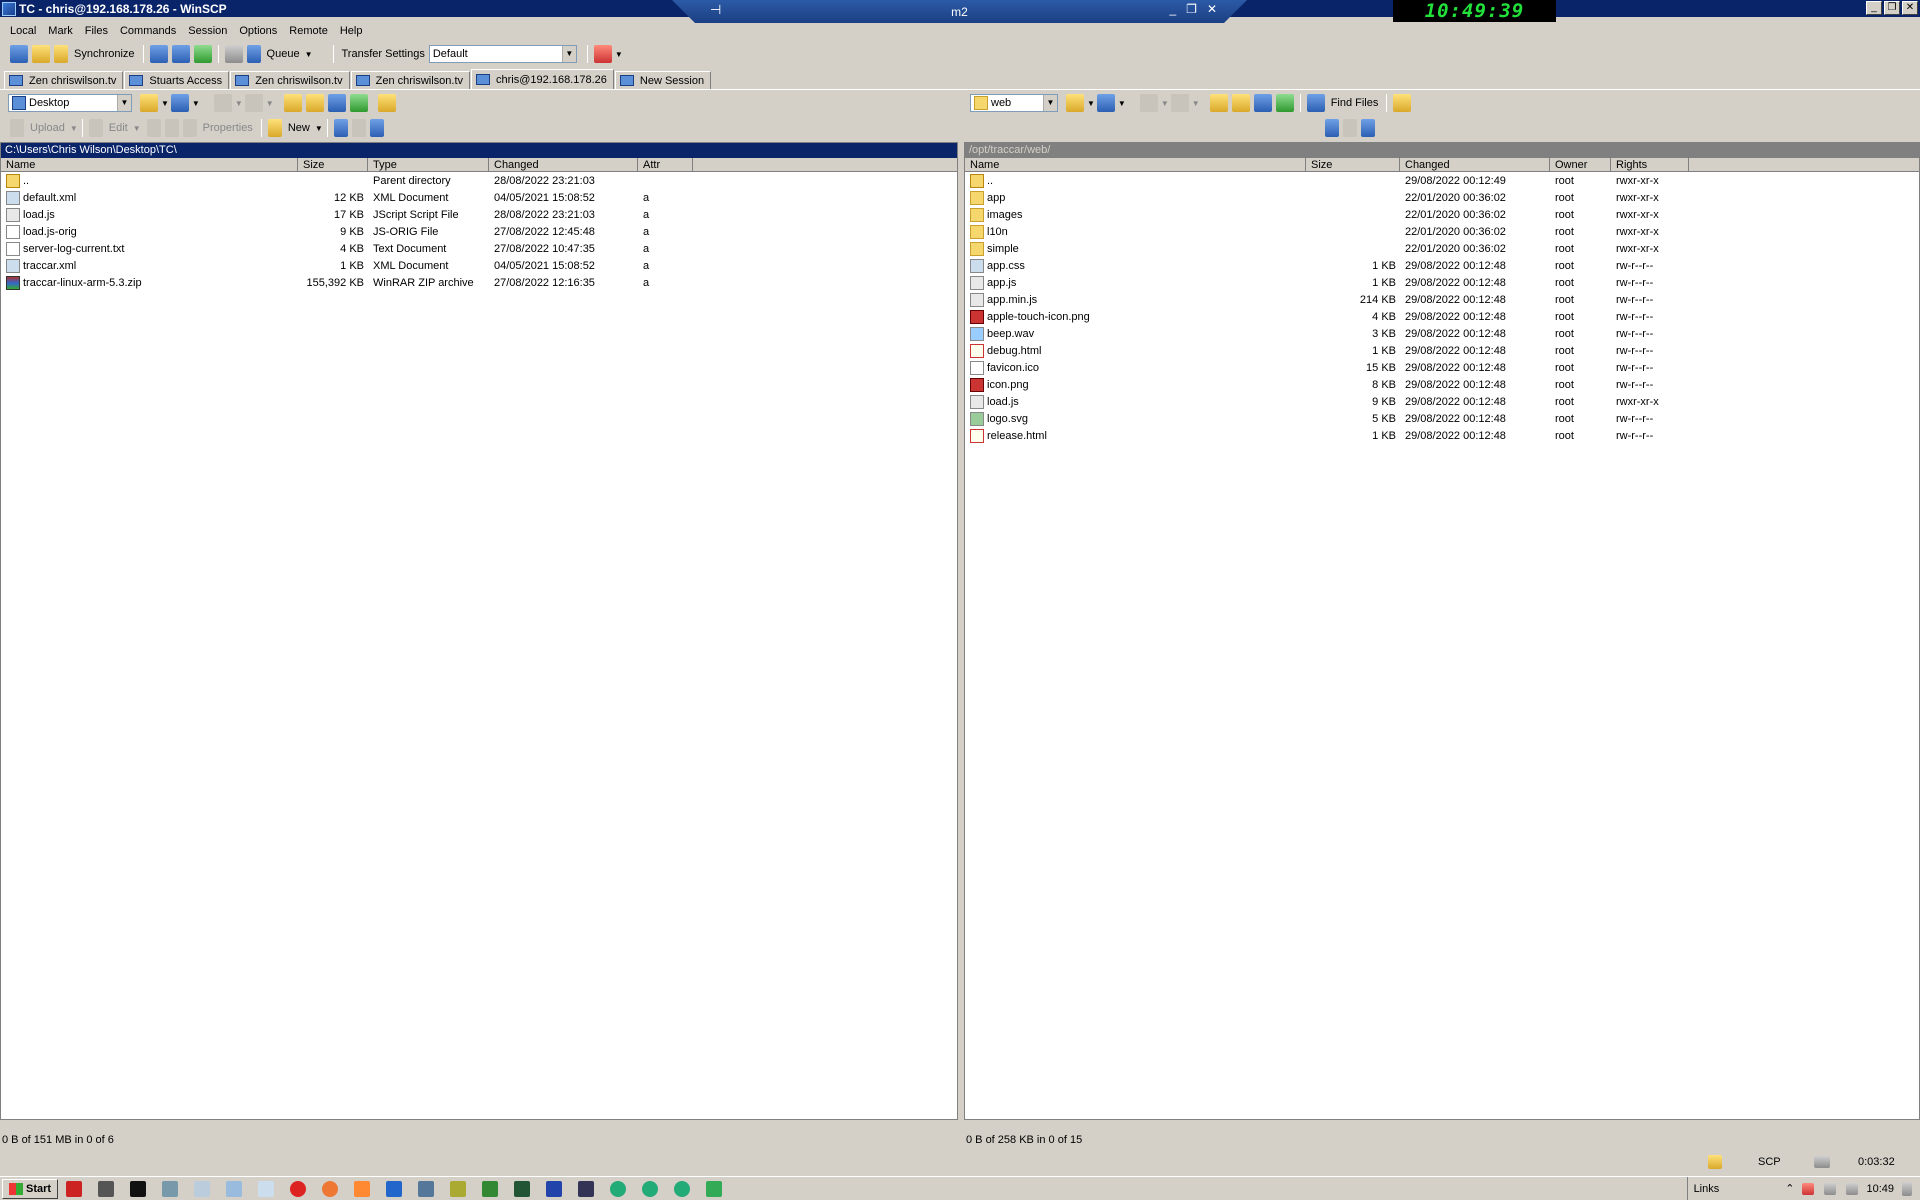  Describe the element at coordinates (171, 128) in the screenshot. I see `rename-icon` at that location.